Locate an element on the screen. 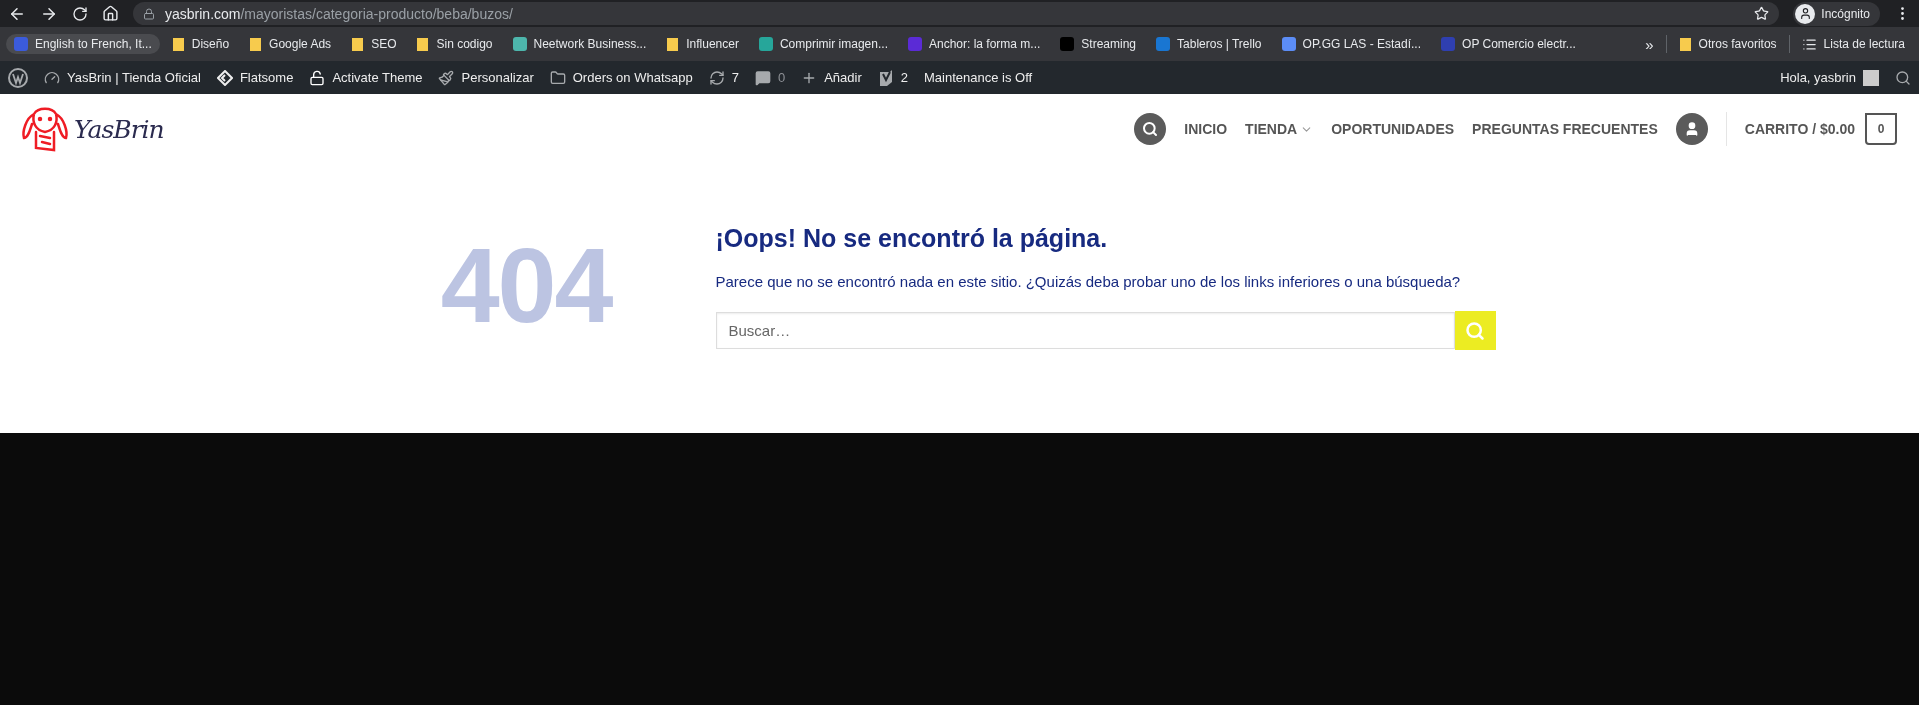  bookmark: Google Ads is located at coordinates (290, 44).